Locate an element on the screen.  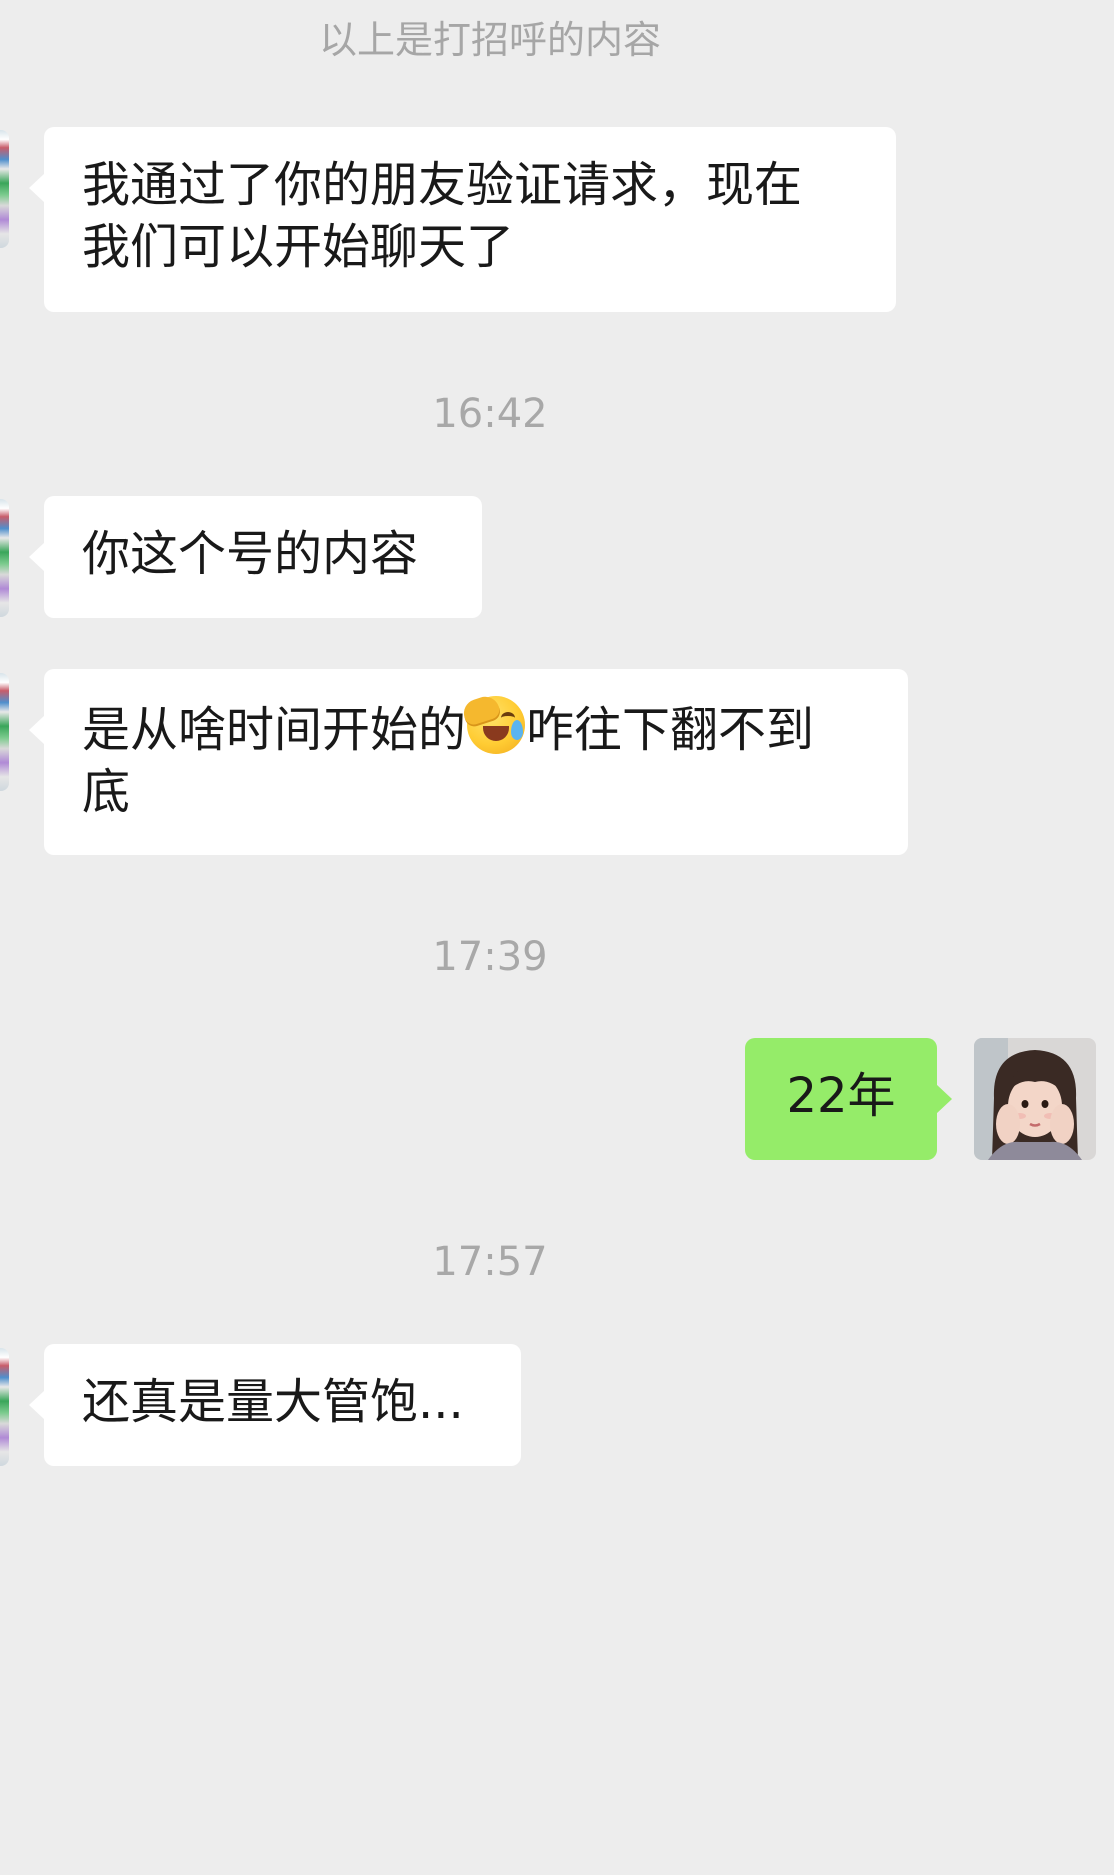
message-line: 我们可以开始聊天了 is located at coordinates (298, 247).